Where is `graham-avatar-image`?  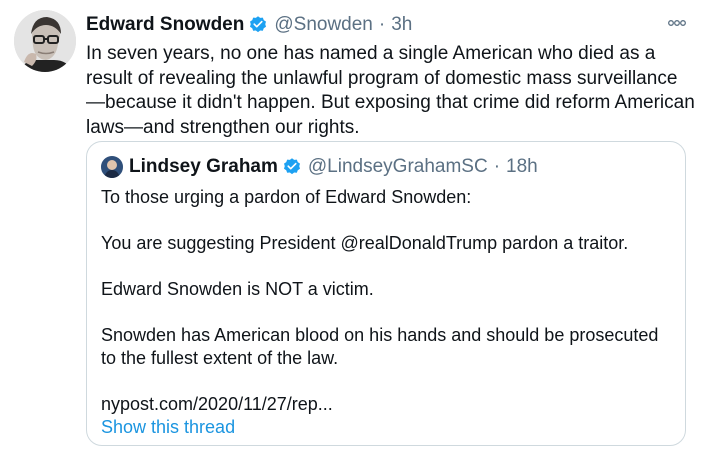
graham-avatar-image is located at coordinates (112, 167).